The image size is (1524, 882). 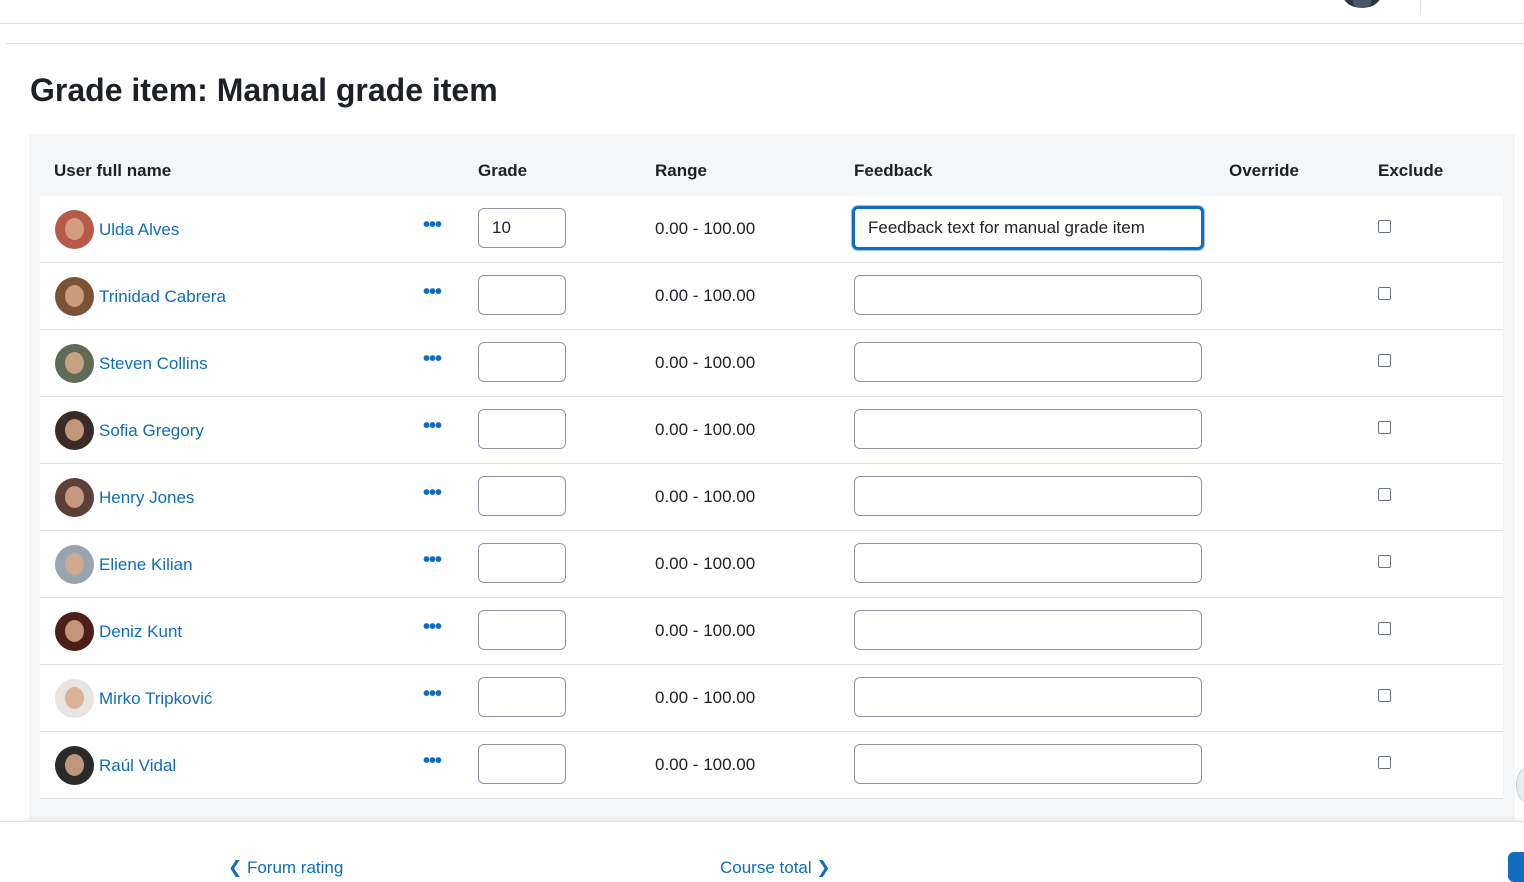 I want to click on user-name-link: Sofia Gregory, so click(x=151, y=431).